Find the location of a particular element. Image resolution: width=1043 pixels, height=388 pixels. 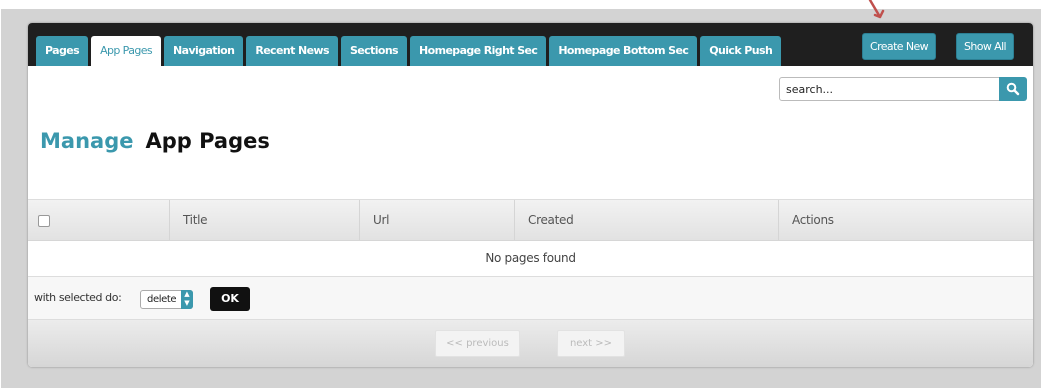

tab-sections: Sections is located at coordinates (374, 51).